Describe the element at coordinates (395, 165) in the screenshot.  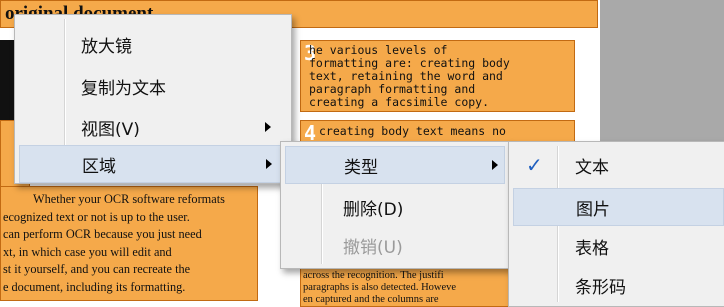
I see `menu-item-type: 类型` at that location.